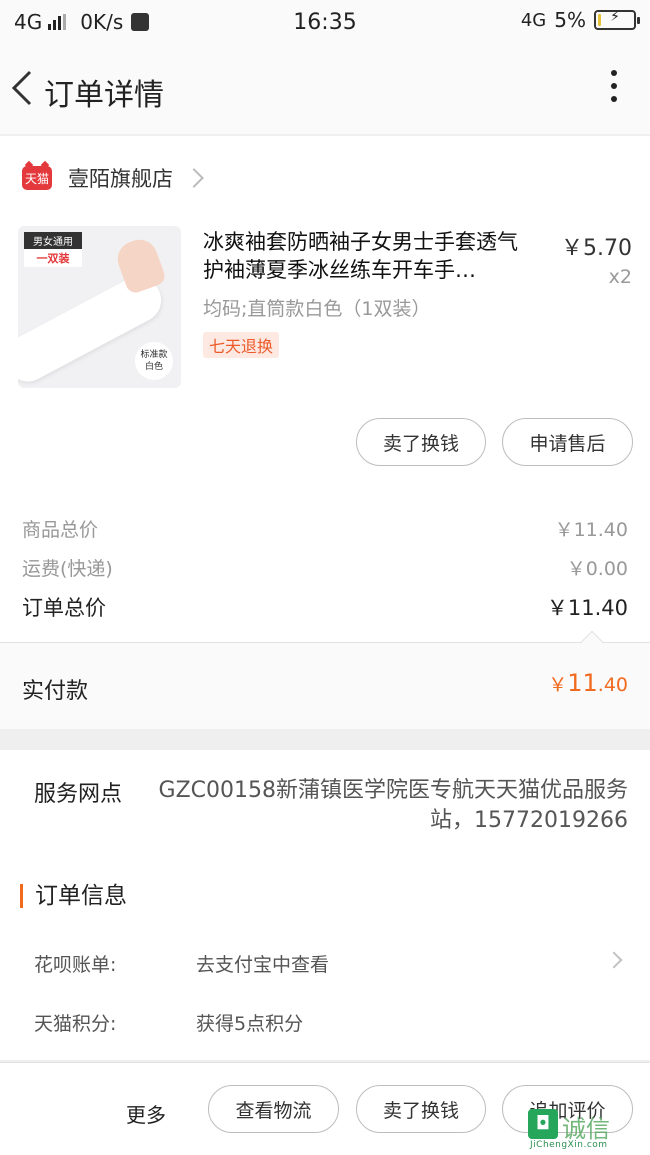 This screenshot has height=1155, width=650. What do you see at coordinates (591, 530) in the screenshot?
I see `goods-total-value: ￥11.40` at bounding box center [591, 530].